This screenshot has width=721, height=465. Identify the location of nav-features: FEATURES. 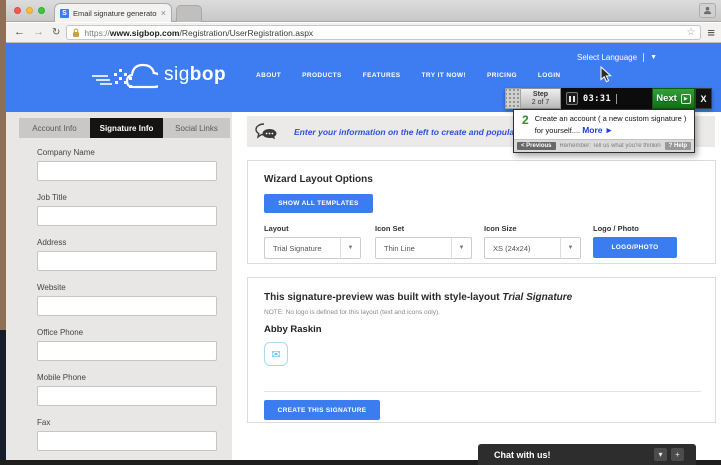
(382, 75).